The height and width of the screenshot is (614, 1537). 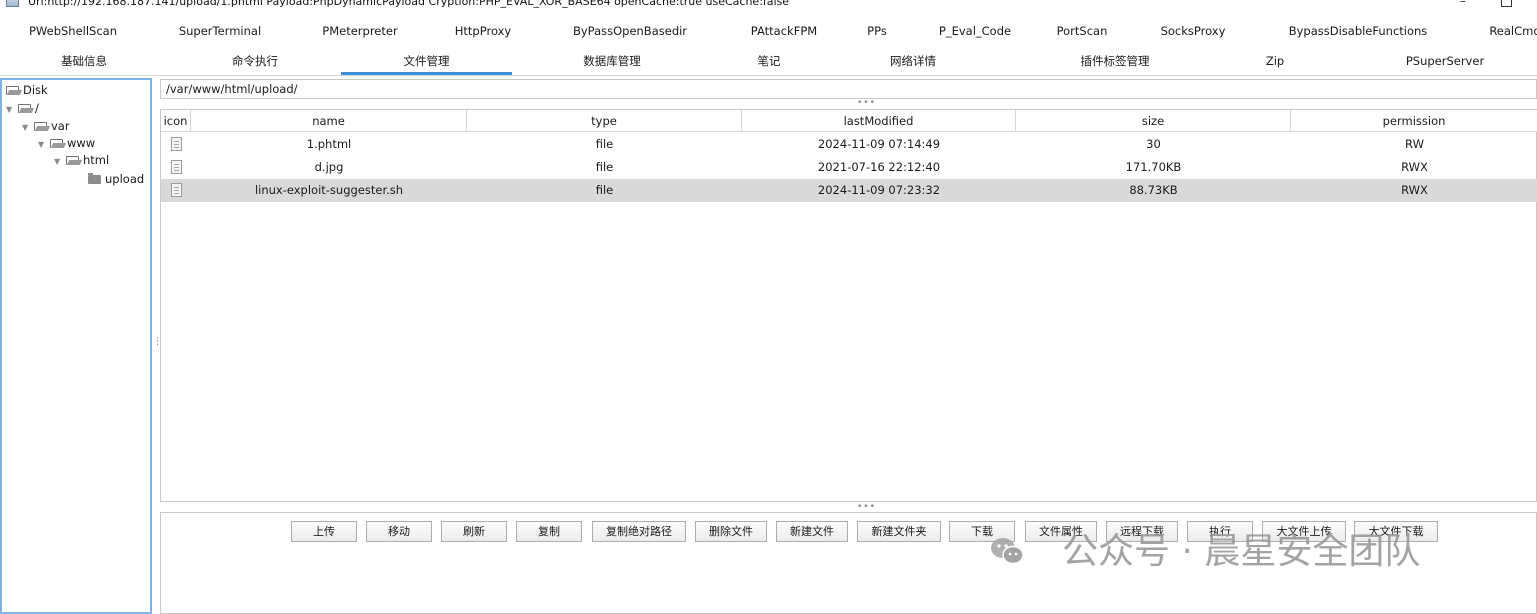 What do you see at coordinates (73, 31) in the screenshot?
I see `tab-pwebshellscan: PWebShellScan` at bounding box center [73, 31].